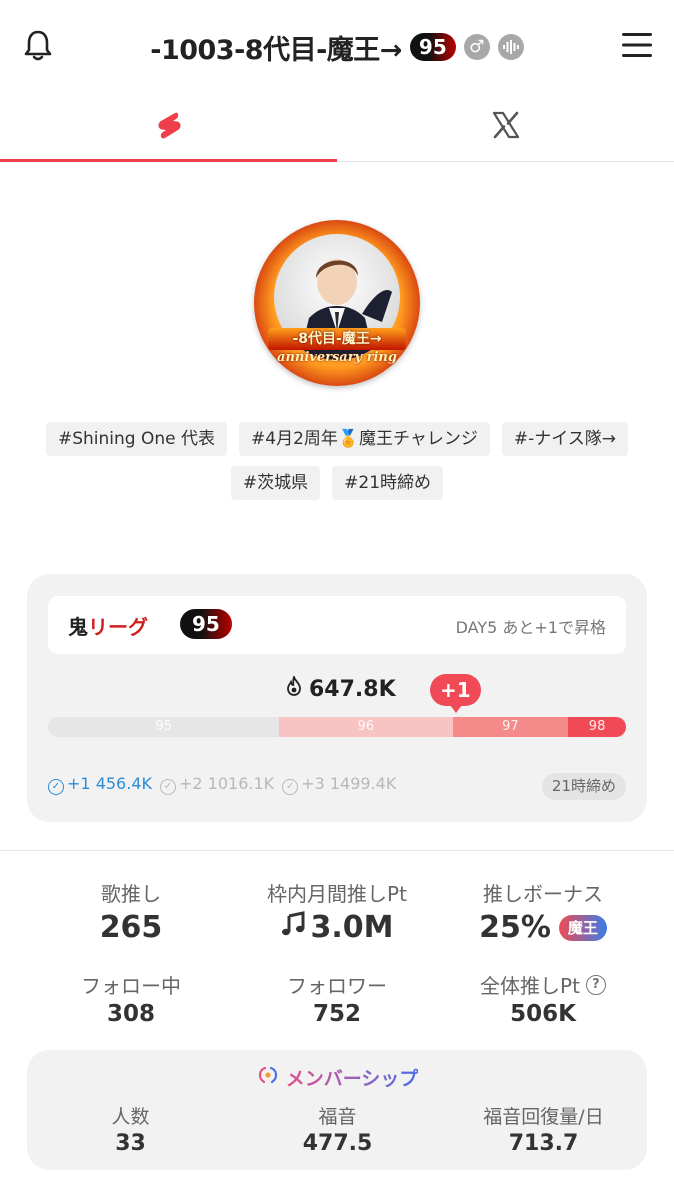  I want to click on league-name-prefix: 鬼, so click(78, 627).